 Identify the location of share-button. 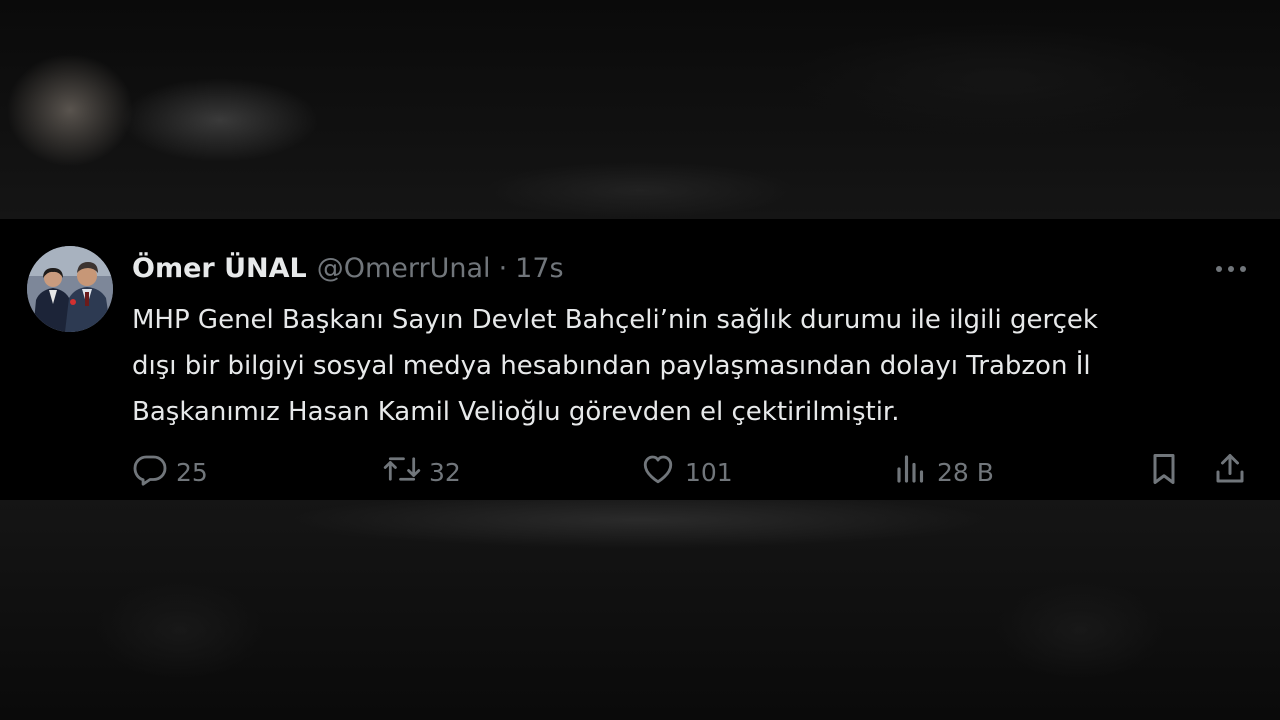
(1230, 472).